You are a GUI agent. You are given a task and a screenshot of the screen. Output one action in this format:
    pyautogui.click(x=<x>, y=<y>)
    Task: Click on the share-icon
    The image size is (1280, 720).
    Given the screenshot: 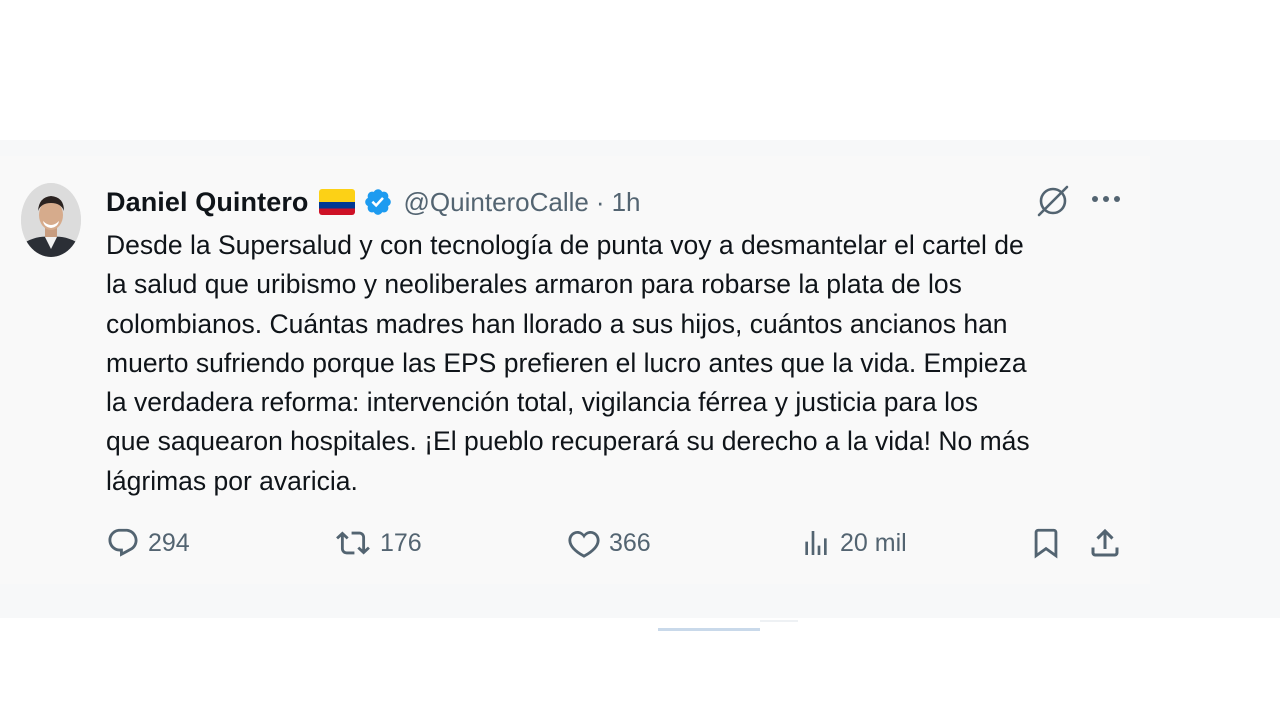 What is the action you would take?
    pyautogui.click(x=1105, y=543)
    